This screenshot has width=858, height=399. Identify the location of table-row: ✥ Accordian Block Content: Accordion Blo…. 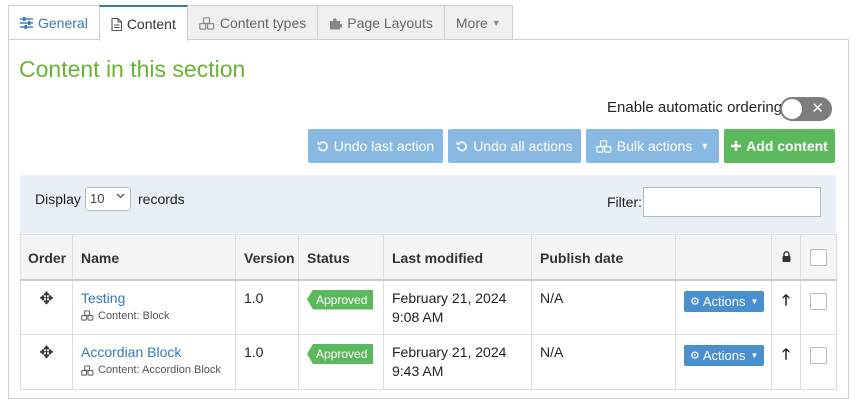
(428, 362).